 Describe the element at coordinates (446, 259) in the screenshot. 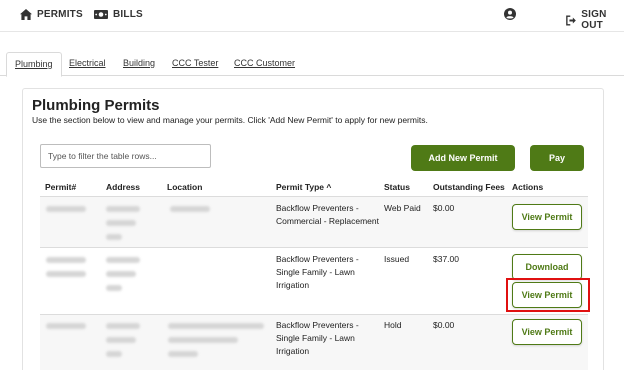

I see `fees-cell: $37.00` at that location.